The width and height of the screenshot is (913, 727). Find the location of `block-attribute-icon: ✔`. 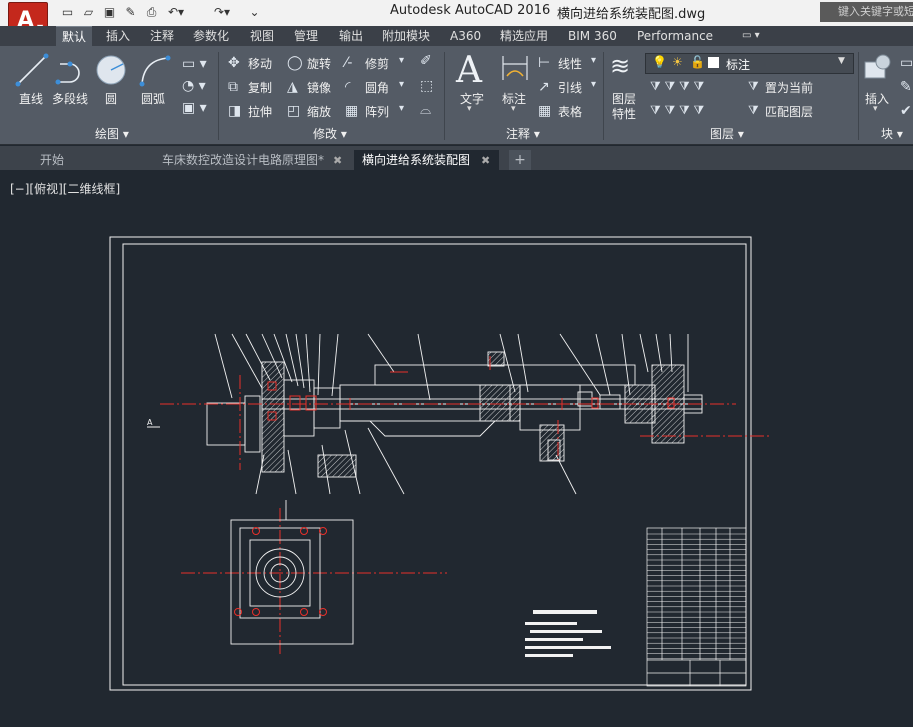

block-attribute-icon: ✔ is located at coordinates (906, 111).